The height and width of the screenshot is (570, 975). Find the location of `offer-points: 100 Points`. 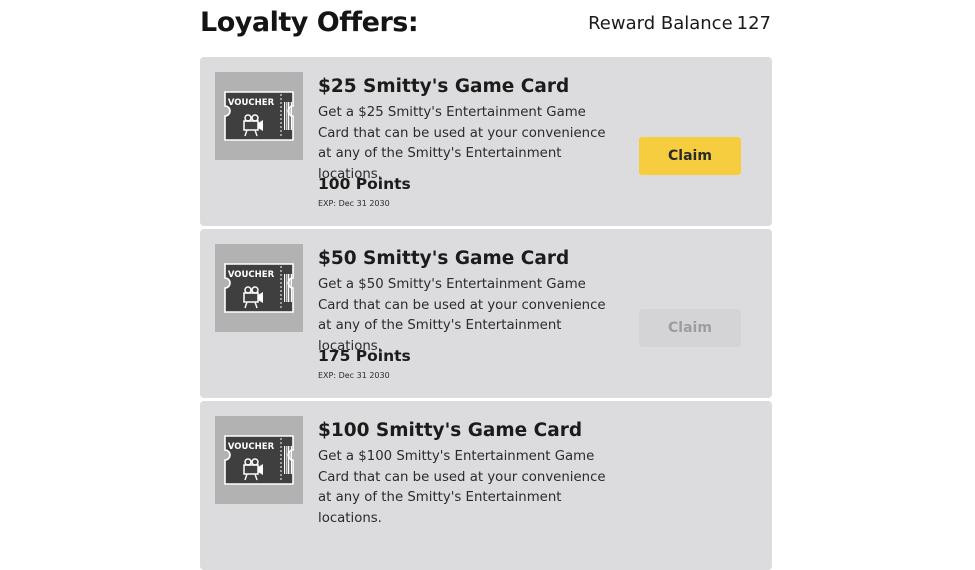

offer-points: 100 Points is located at coordinates (364, 184).